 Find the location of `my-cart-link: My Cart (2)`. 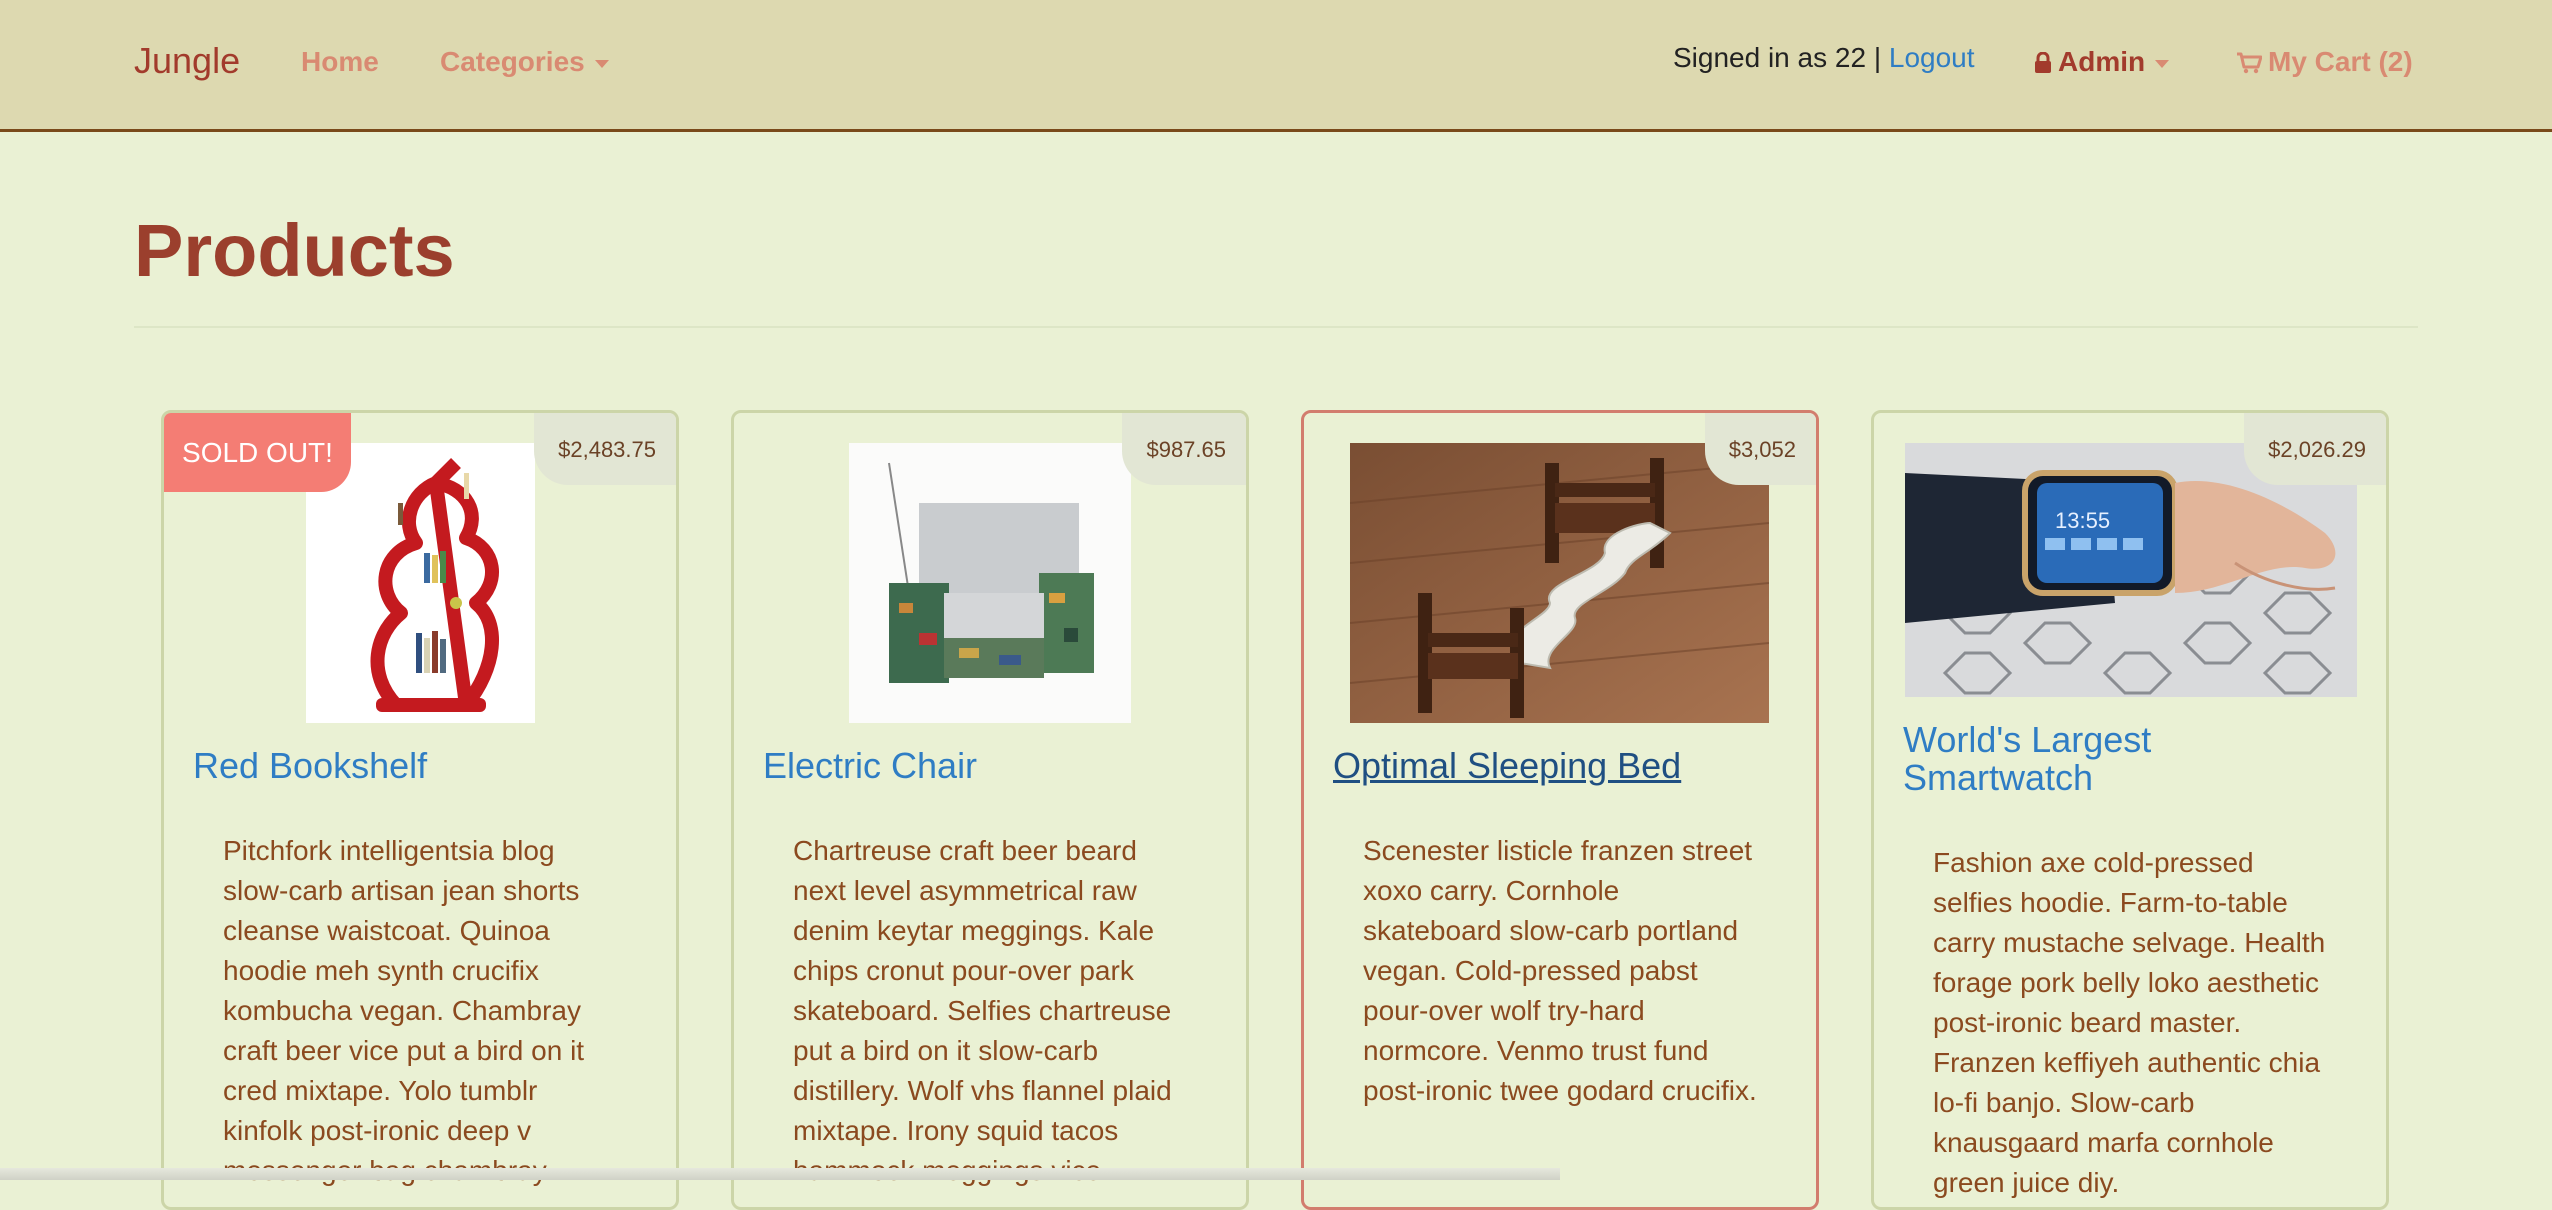

my-cart-link: My Cart (2) is located at coordinates (2324, 62).